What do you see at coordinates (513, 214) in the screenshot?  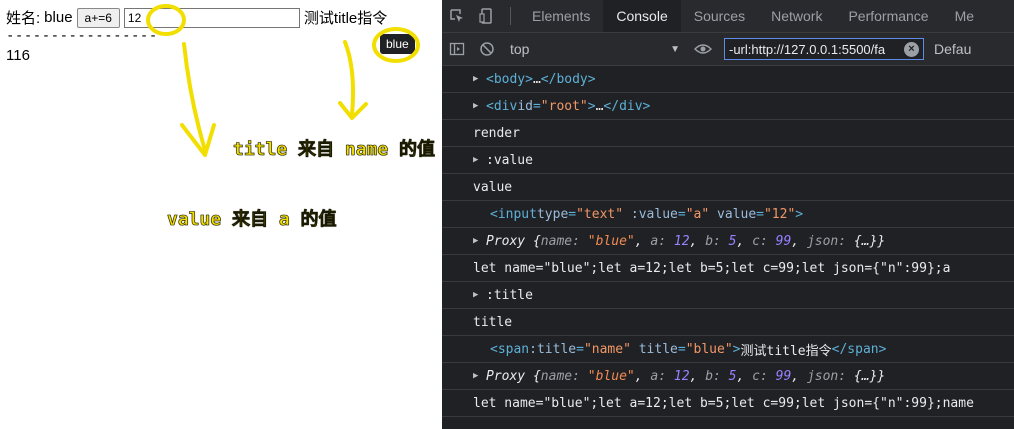 I see `input-tag-open: <input` at bounding box center [513, 214].